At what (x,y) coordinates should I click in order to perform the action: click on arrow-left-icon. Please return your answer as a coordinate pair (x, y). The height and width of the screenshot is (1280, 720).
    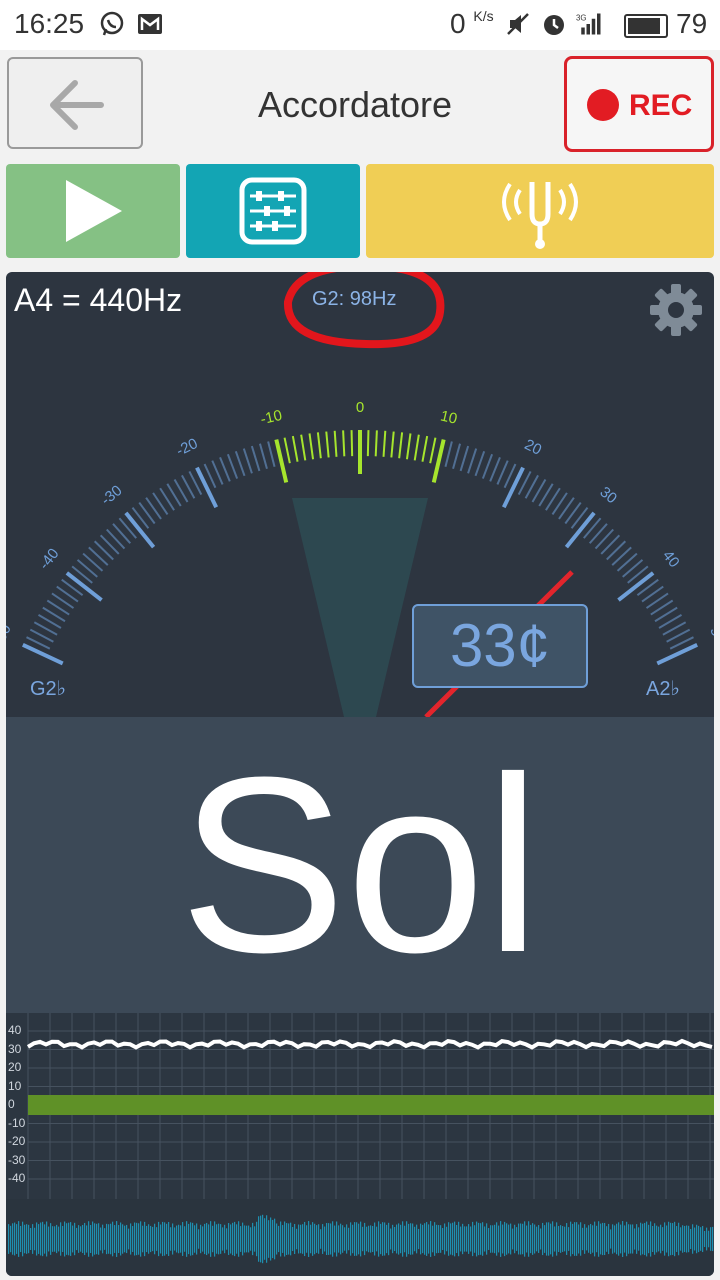
    Looking at the image, I should click on (77, 105).